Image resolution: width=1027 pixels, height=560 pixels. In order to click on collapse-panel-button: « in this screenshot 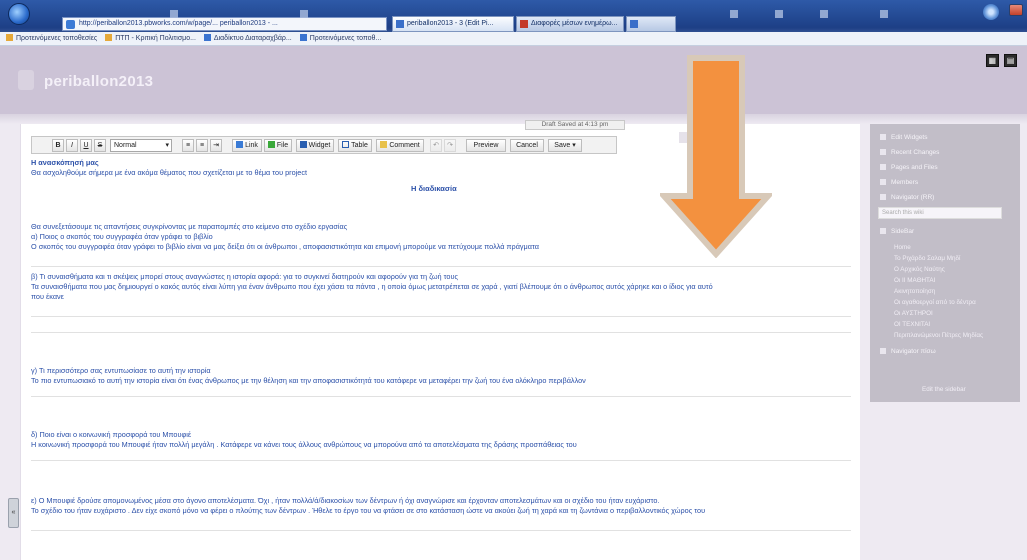, I will do `click(13, 513)`.